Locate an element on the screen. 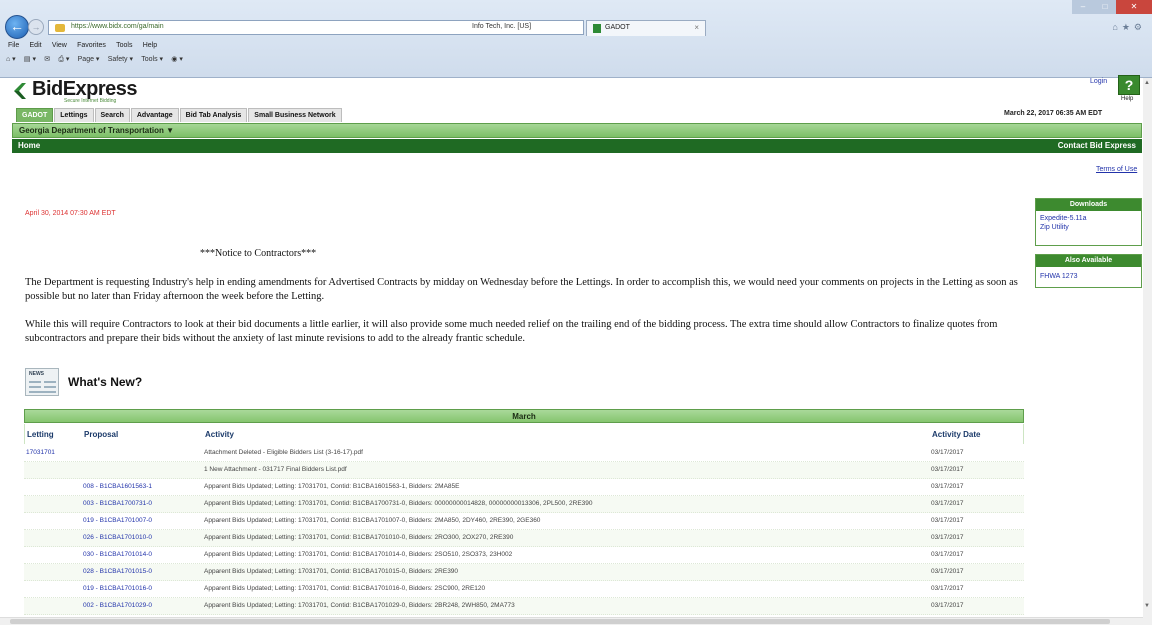 The image size is (1152, 625). tab-bid-tab-analysis: Bid Tab Analysis is located at coordinates (213, 115).